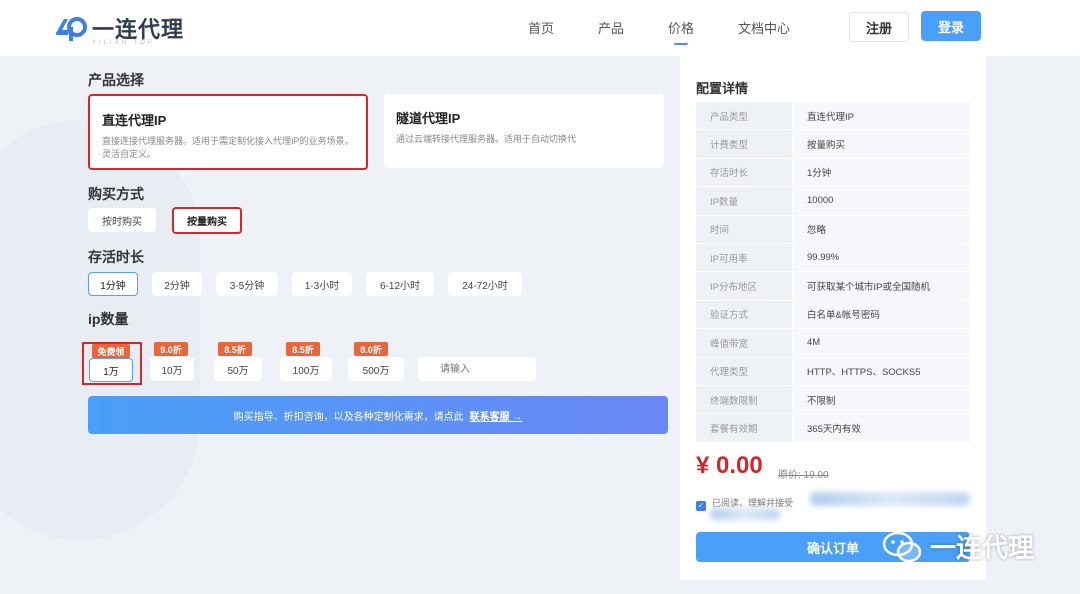 This screenshot has height=594, width=1080. I want to click on row-key: 计费类型, so click(744, 144).